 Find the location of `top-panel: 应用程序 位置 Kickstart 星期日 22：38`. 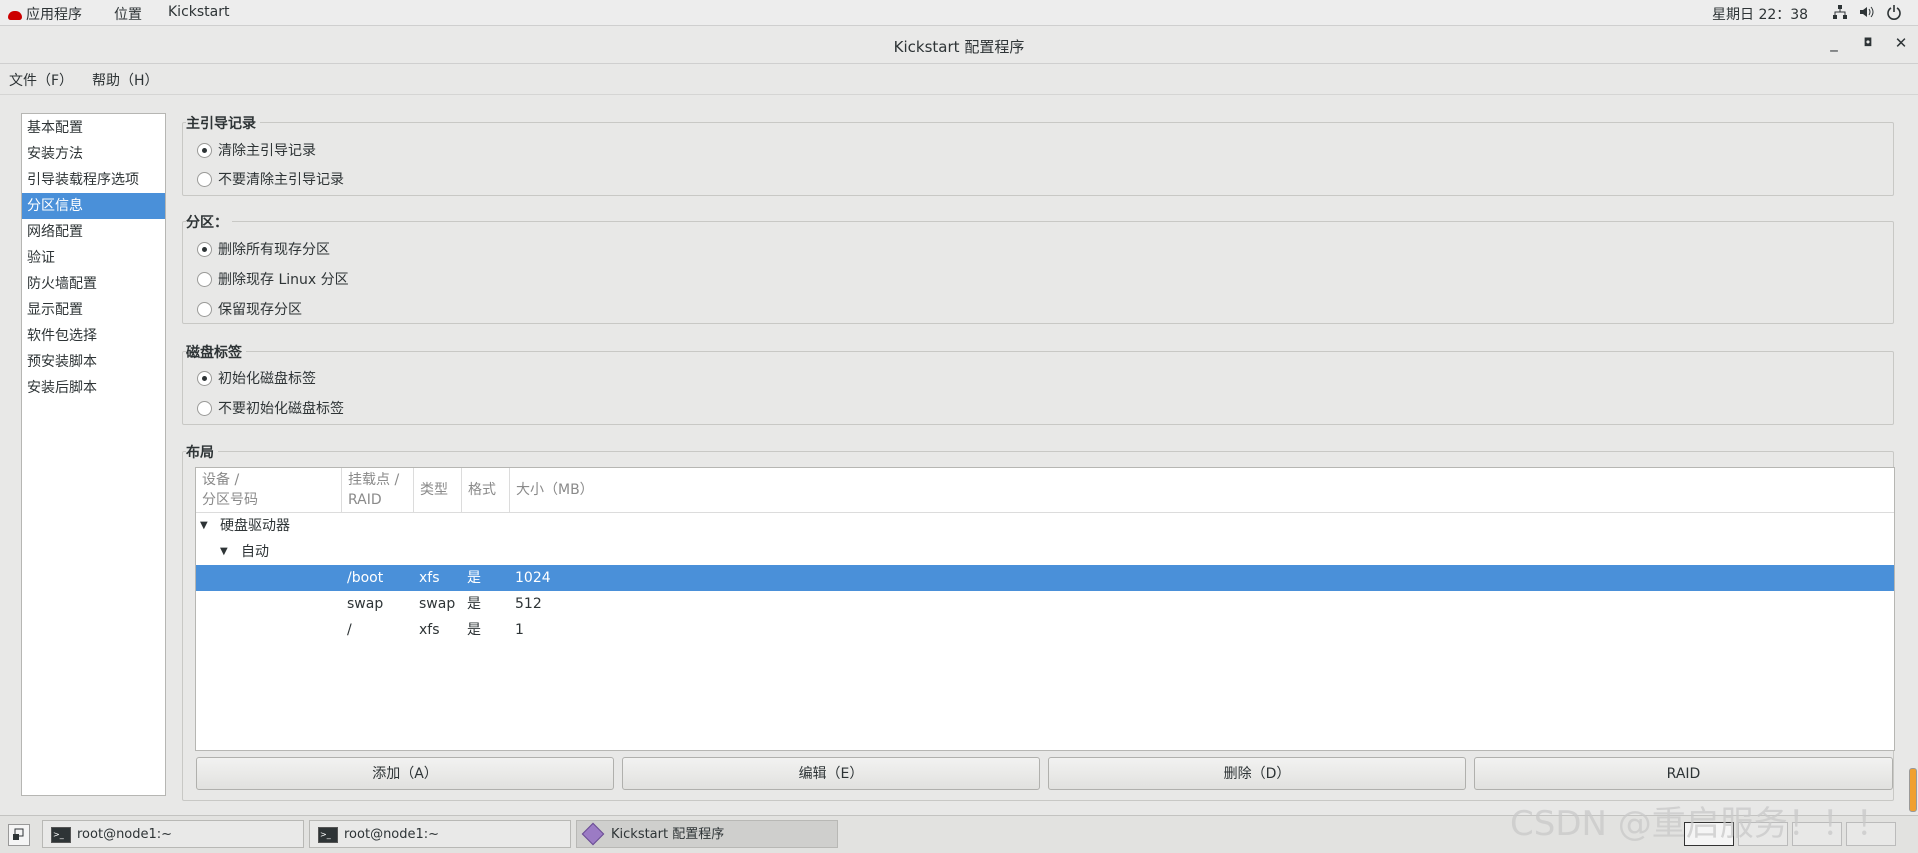

top-panel: 应用程序 位置 Kickstart 星期日 22：38 is located at coordinates (959, 13).